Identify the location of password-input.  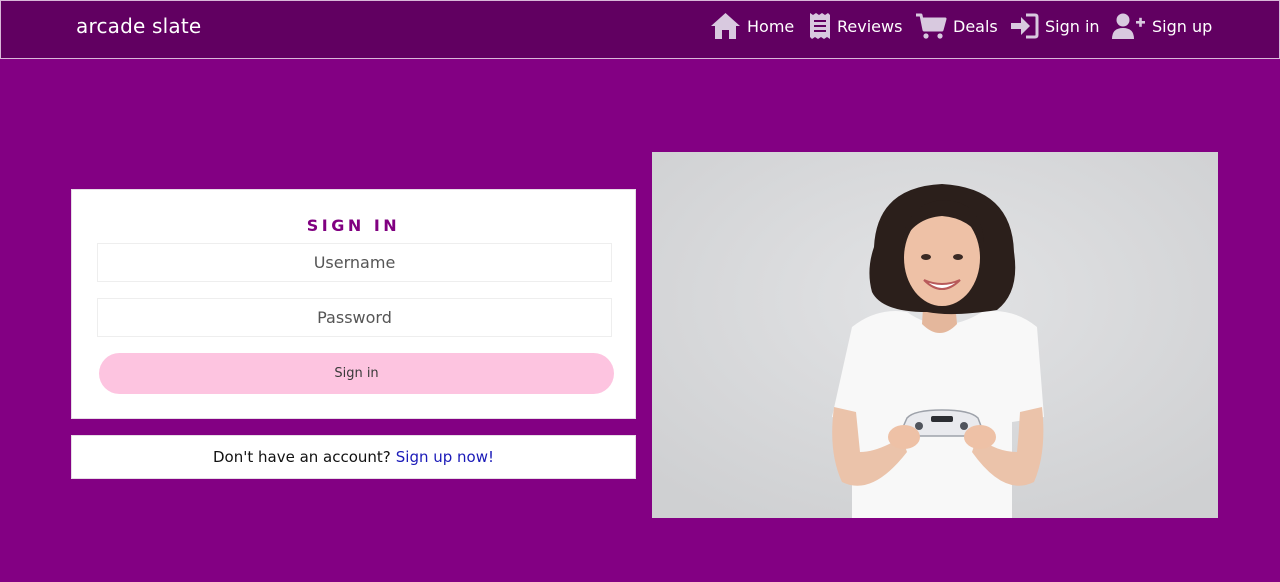
(354, 317).